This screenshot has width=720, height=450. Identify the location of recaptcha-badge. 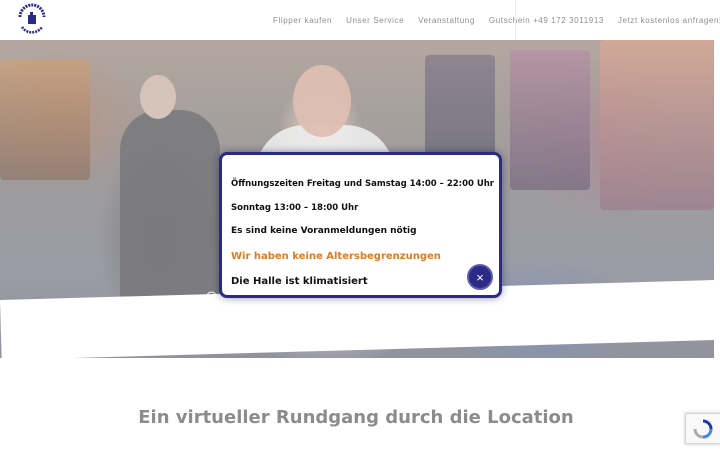
(702, 428).